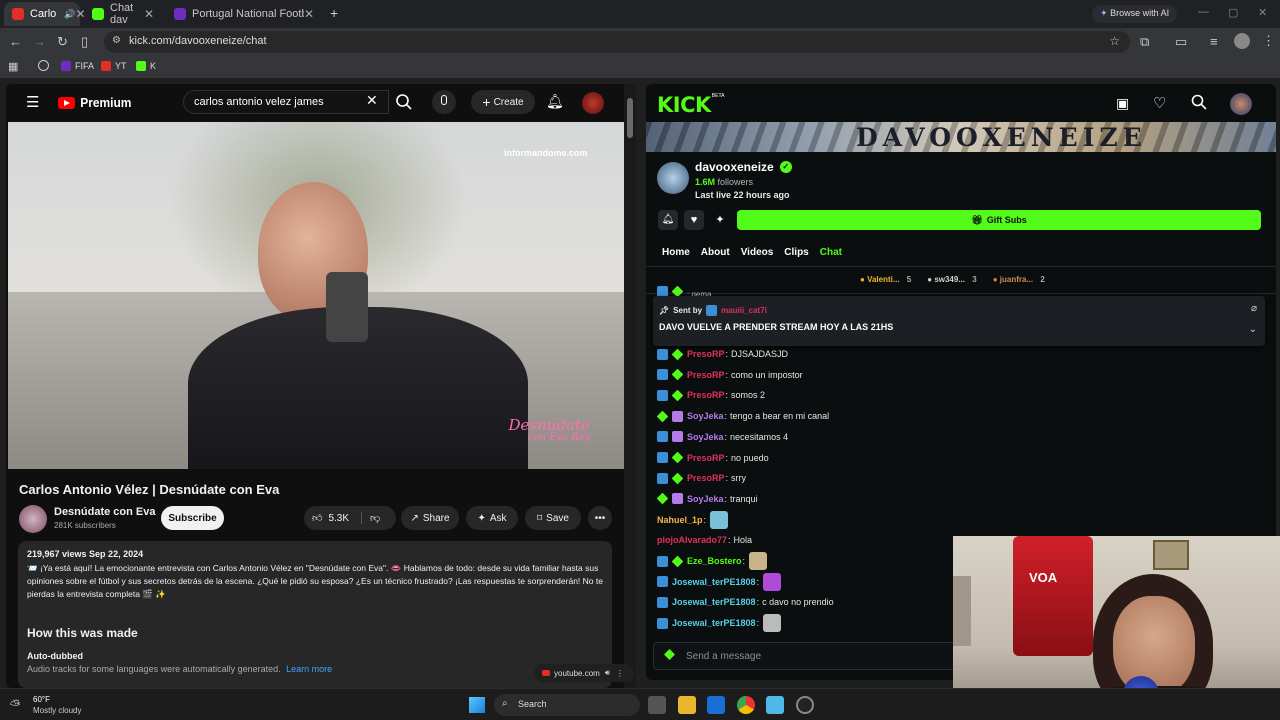 The image size is (1280, 720). What do you see at coordinates (116, 40) in the screenshot?
I see `site-info-icon: ⚙` at bounding box center [116, 40].